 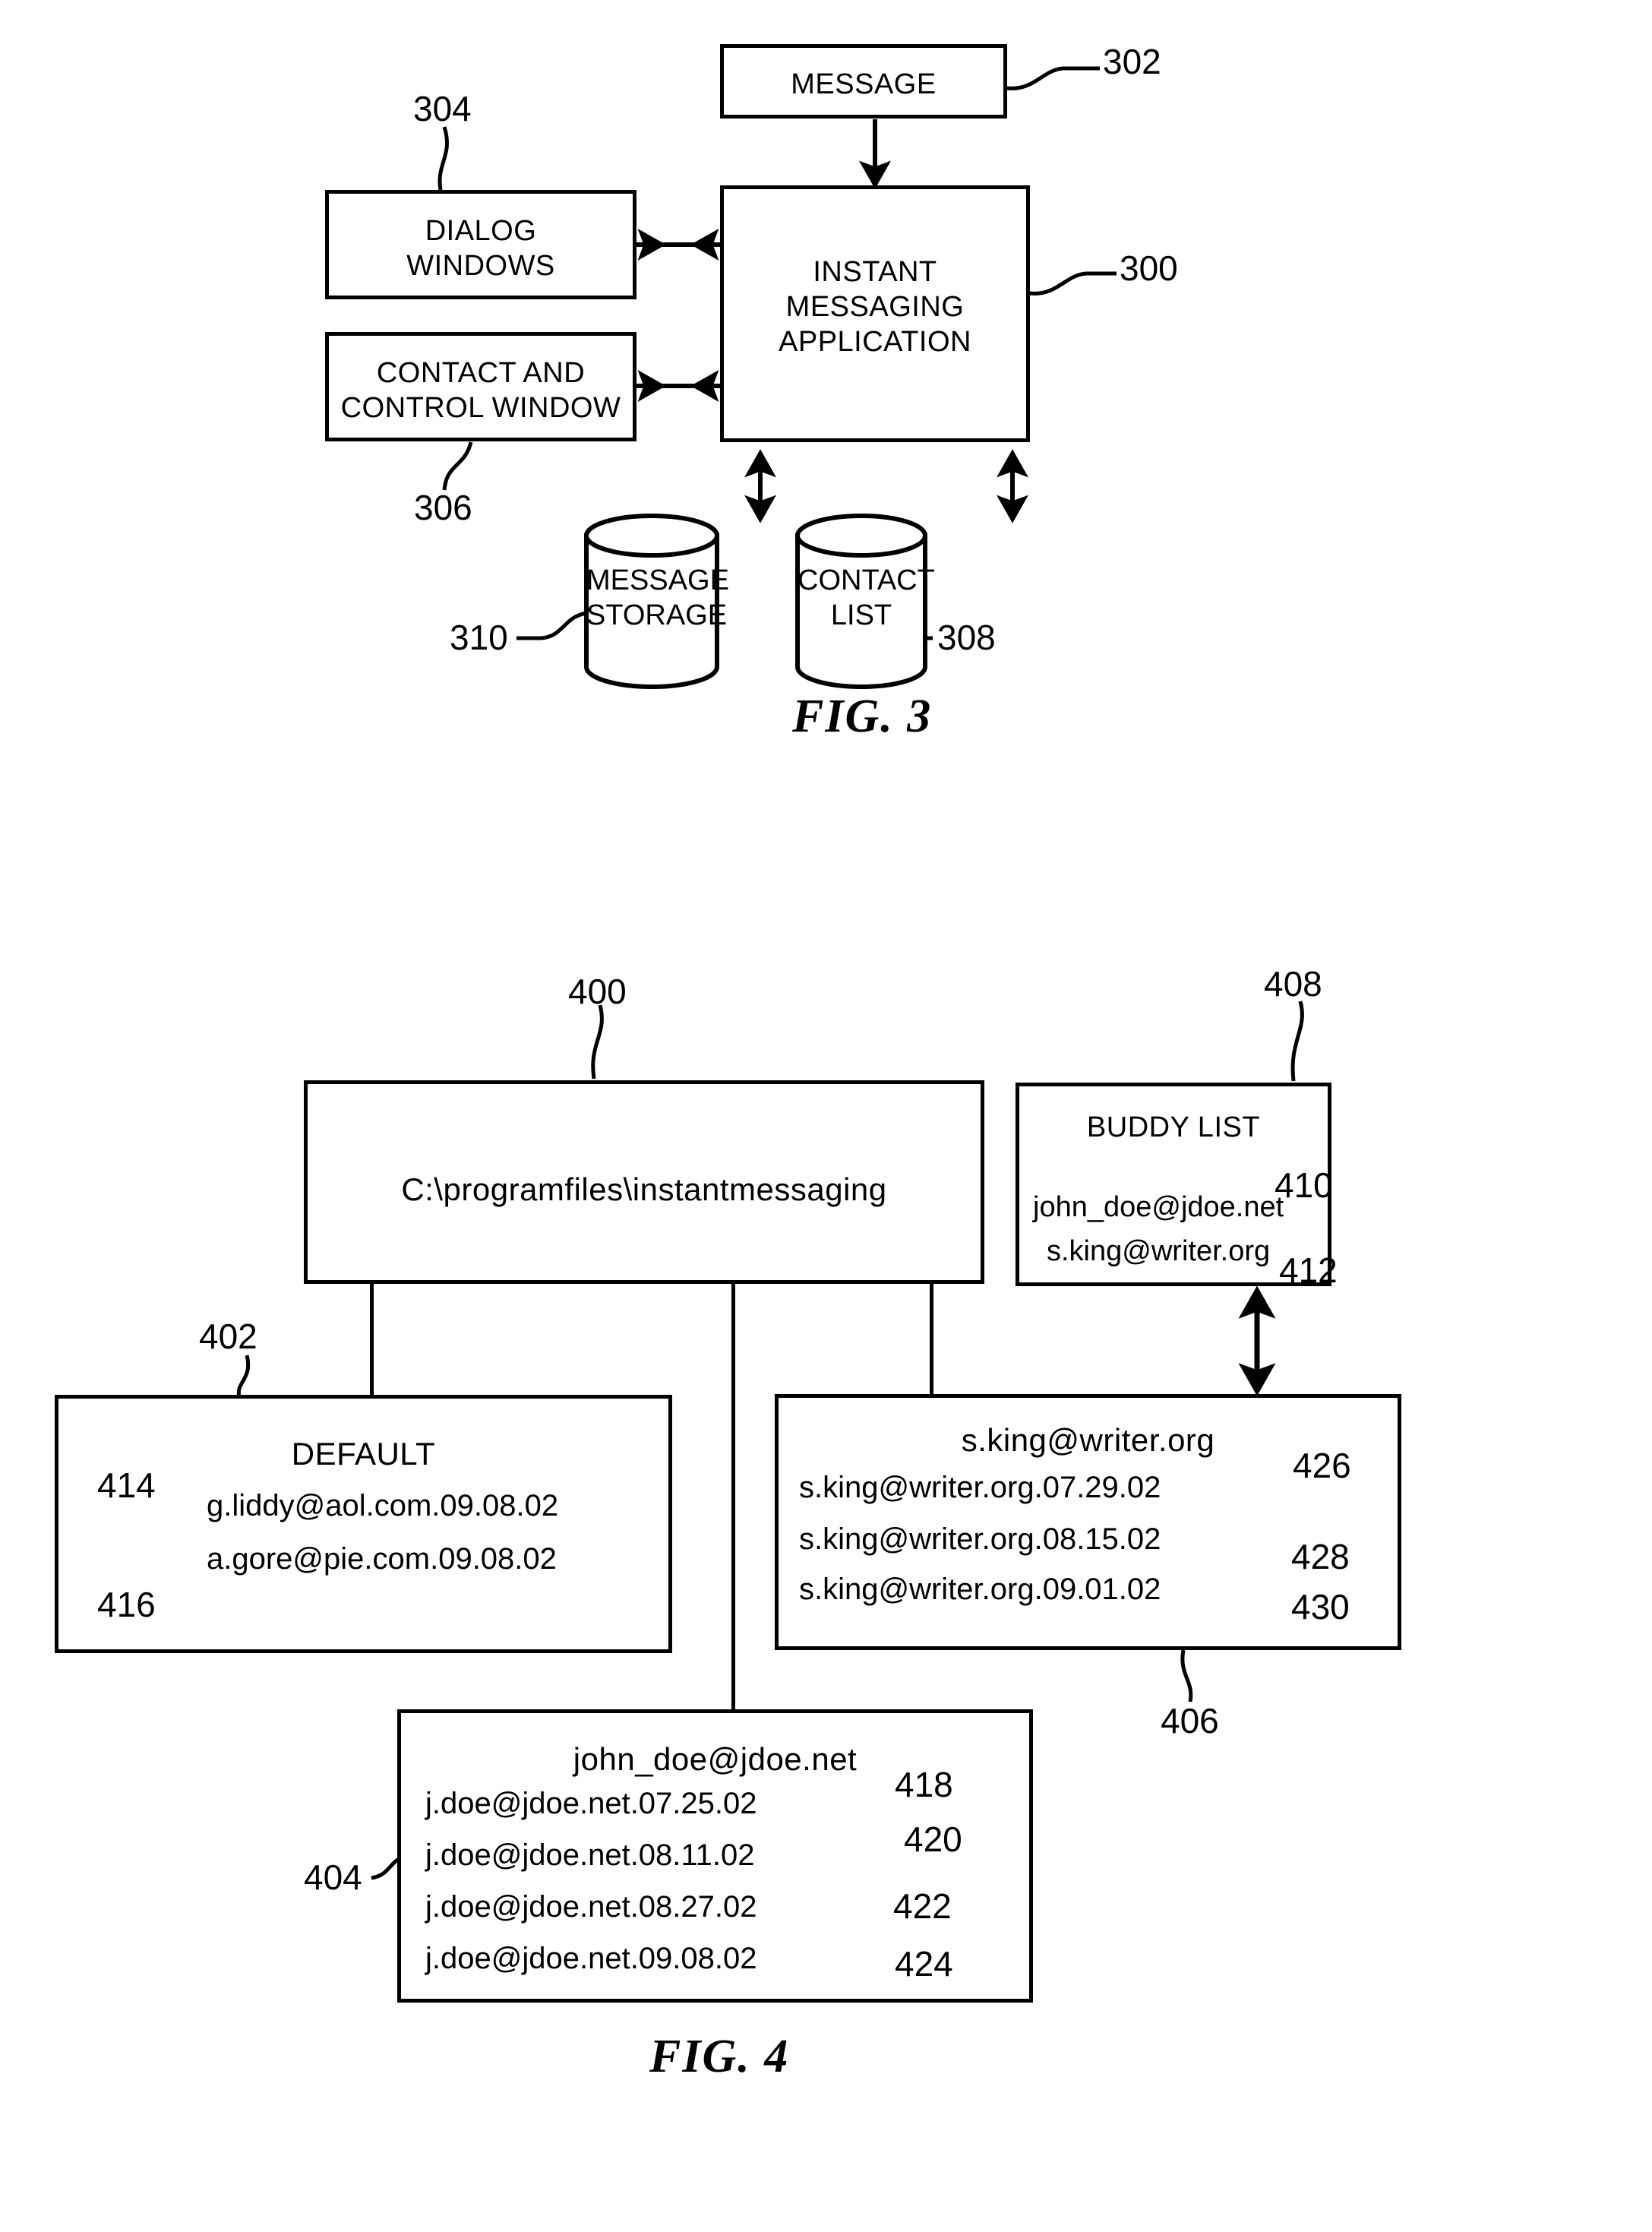 I want to click on buddy-list-title: BUDDY LIST, so click(x=1173, y=1127).